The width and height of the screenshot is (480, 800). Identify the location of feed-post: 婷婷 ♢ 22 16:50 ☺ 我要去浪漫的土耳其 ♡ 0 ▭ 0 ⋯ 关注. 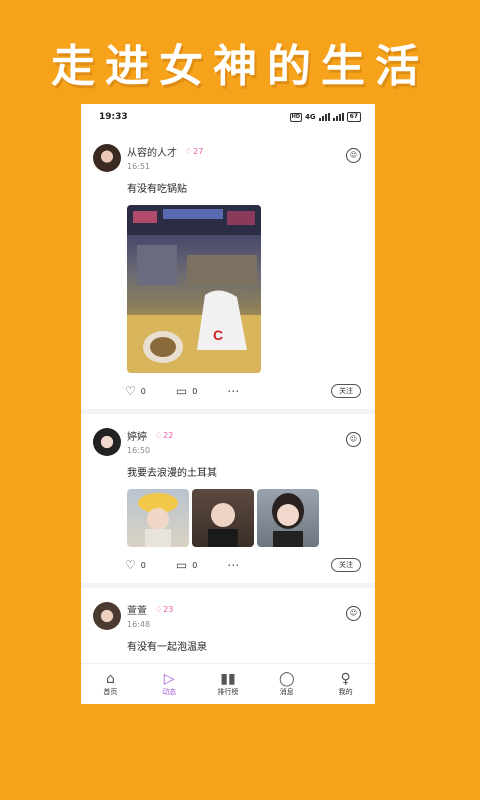
(228, 498).